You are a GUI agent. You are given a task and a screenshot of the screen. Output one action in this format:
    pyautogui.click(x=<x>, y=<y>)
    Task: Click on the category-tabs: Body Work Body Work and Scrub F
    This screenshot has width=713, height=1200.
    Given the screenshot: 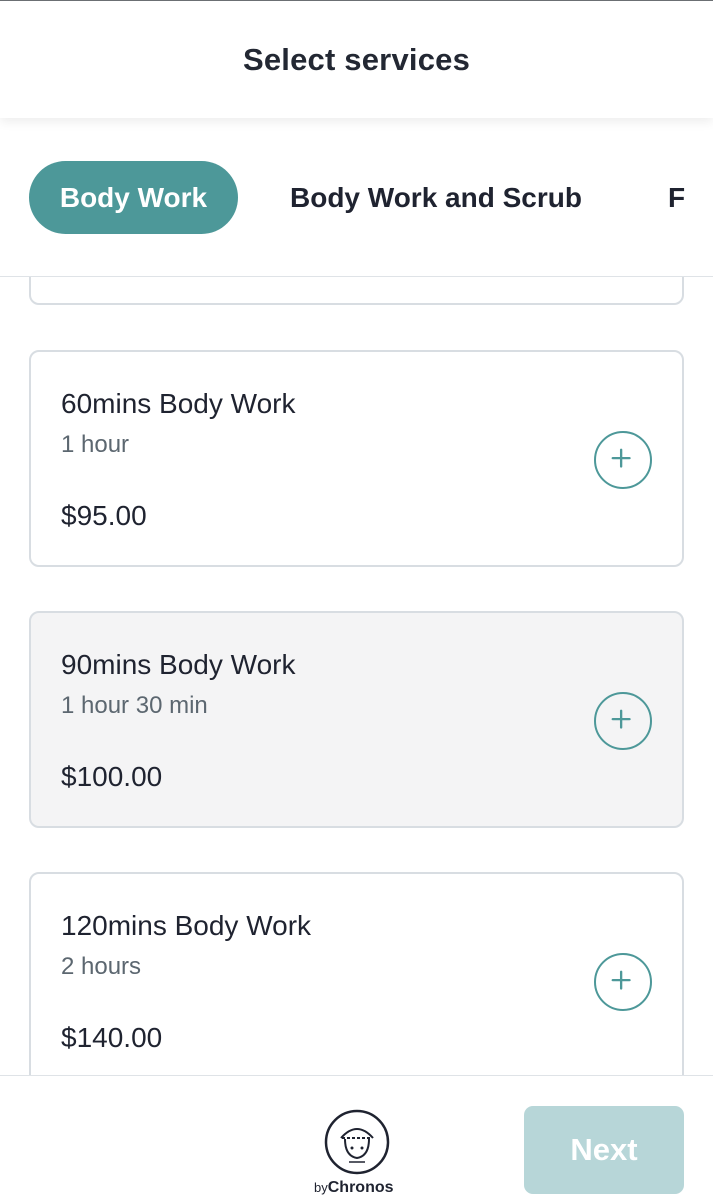 What is the action you would take?
    pyautogui.click(x=356, y=197)
    